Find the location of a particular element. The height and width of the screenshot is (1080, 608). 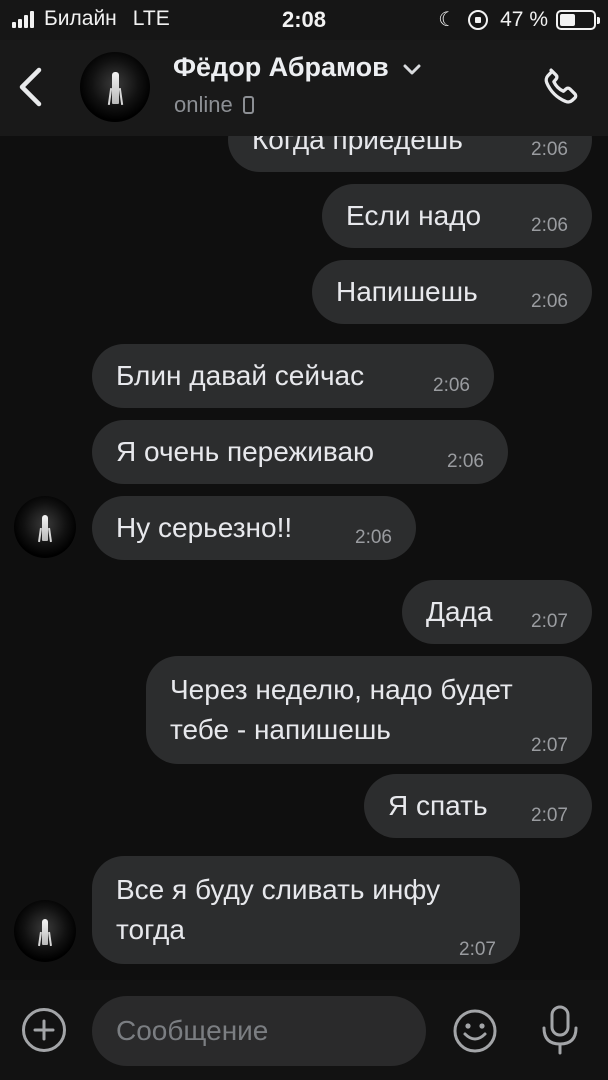

message-bubble-incoming: Я очень переживаю 2:06 is located at coordinates (300, 452).